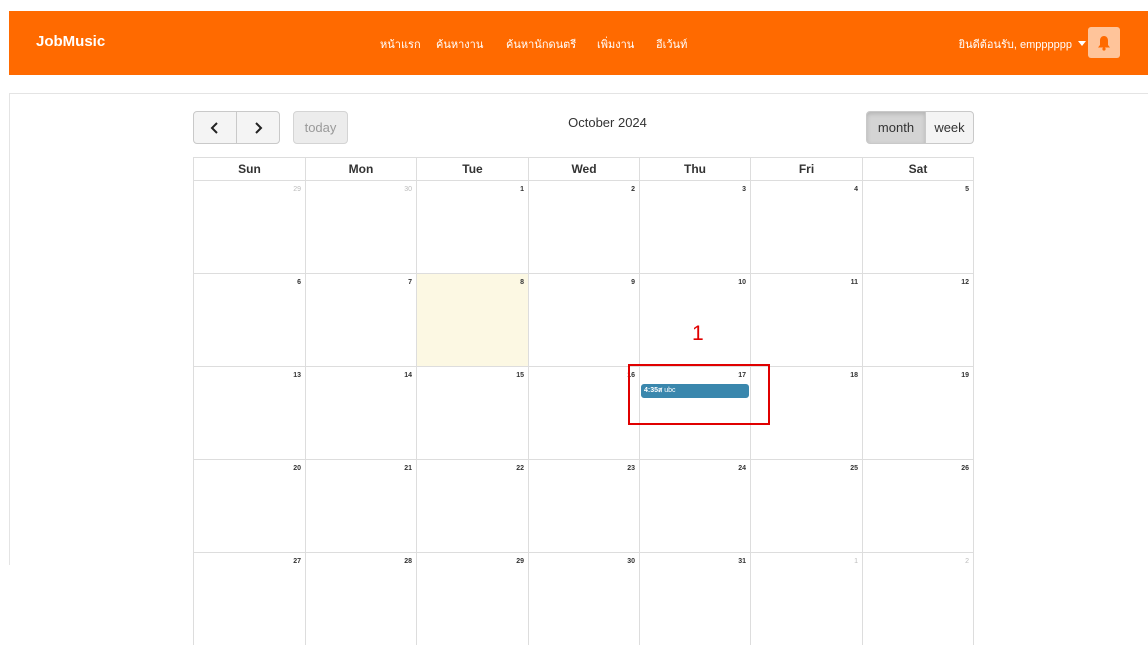 The height and width of the screenshot is (645, 1148). I want to click on day-number: 30, so click(631, 561).